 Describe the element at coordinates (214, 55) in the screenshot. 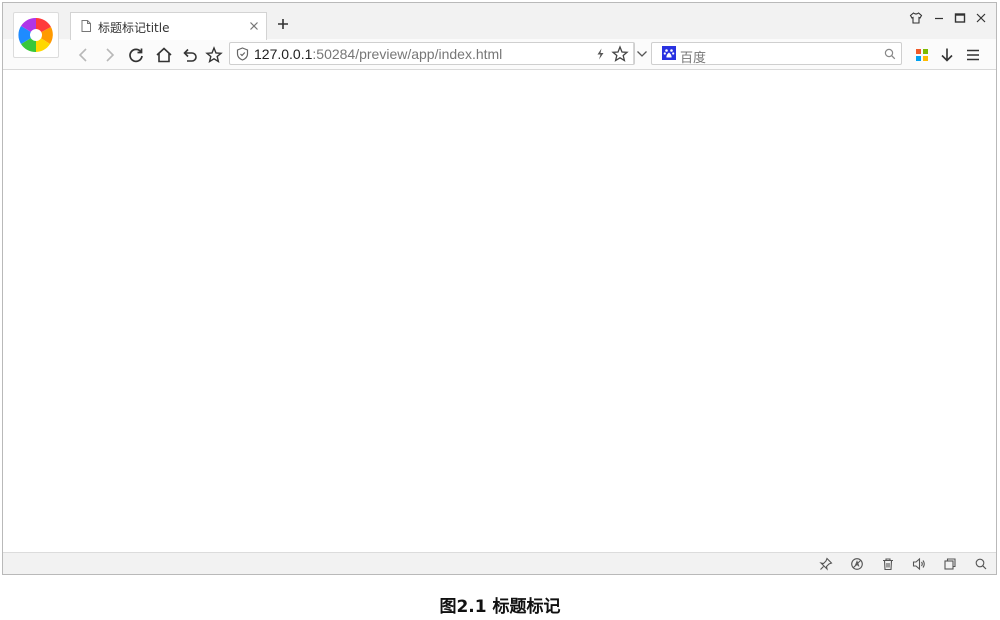

I see `favorites-star-icon` at that location.